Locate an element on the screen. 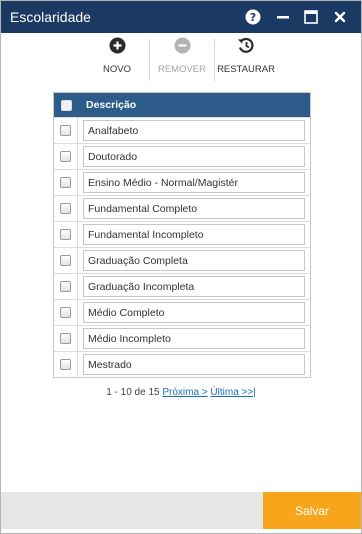 This screenshot has height=534, width=362. table-row: Graduação Incompleta is located at coordinates (182, 286).